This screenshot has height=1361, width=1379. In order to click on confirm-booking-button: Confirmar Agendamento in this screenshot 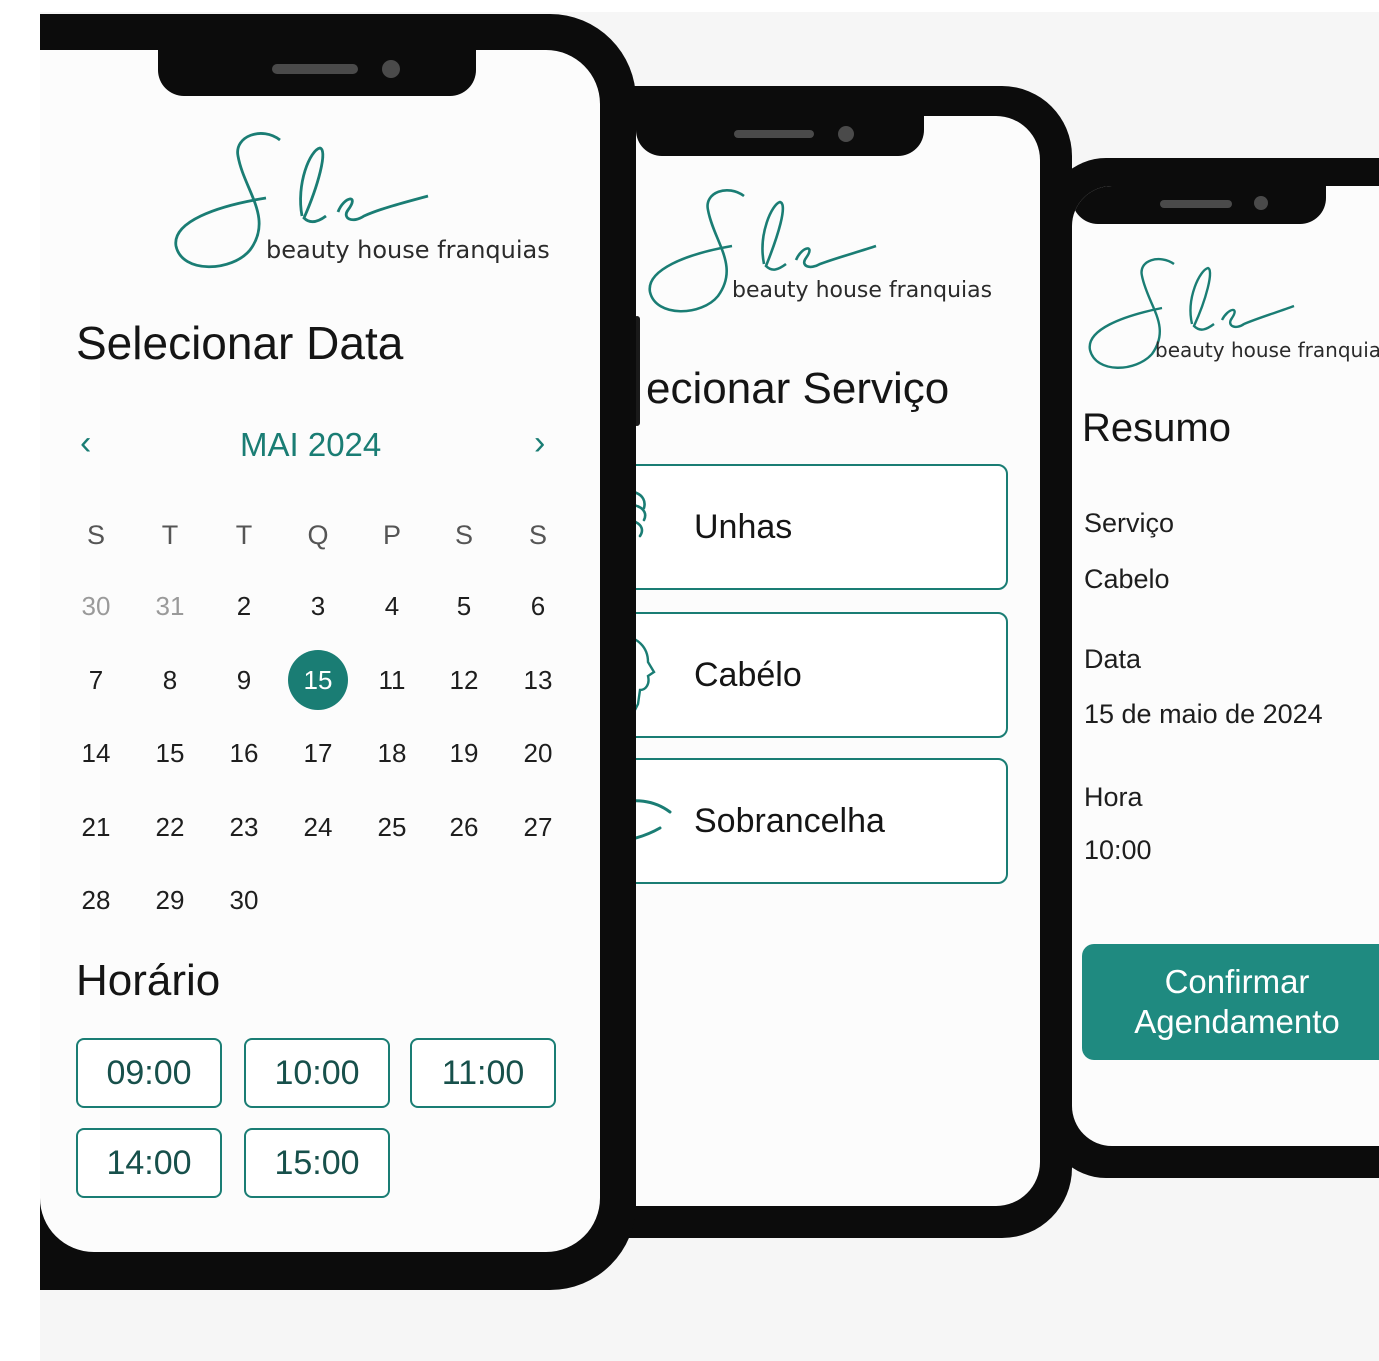, I will do `click(1230, 1002)`.